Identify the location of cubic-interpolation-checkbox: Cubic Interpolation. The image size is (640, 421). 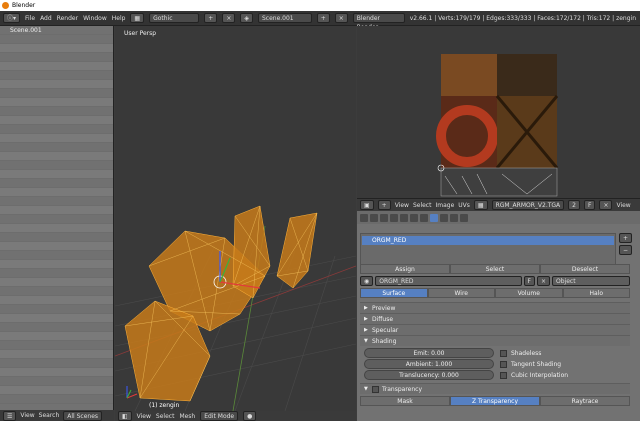
(534, 375).